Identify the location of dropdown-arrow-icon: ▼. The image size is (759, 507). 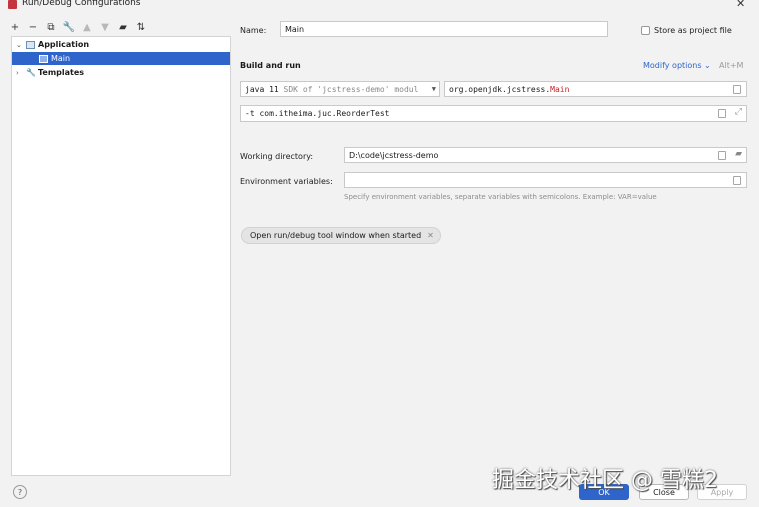
(433, 89).